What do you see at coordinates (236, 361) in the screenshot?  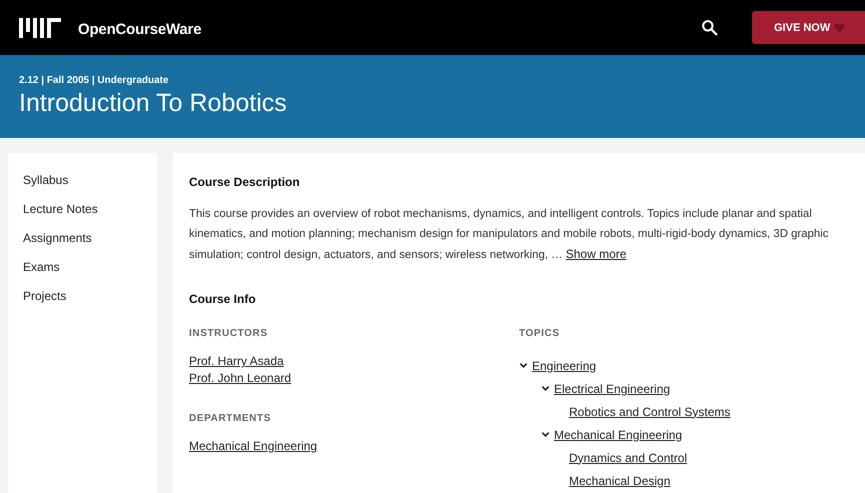 I see `instructor-link: Prof. Harry Asada` at bounding box center [236, 361].